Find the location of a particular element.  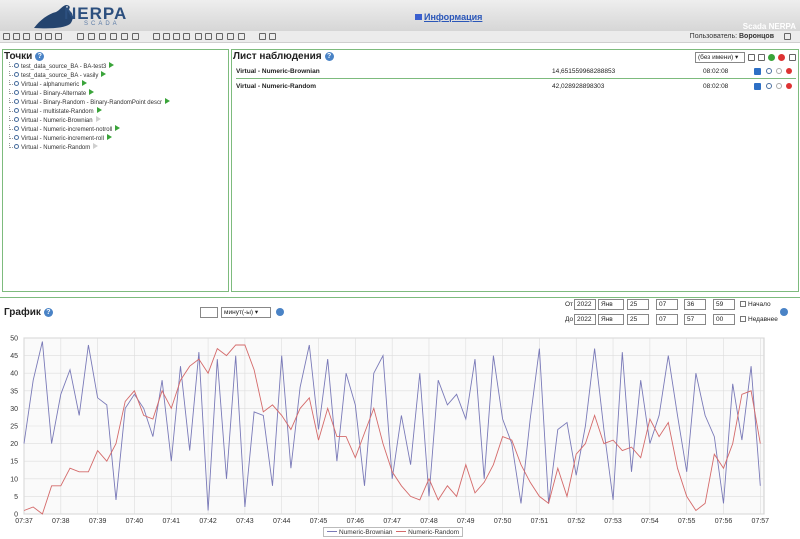

user-label: Пользователь: is located at coordinates (713, 36).